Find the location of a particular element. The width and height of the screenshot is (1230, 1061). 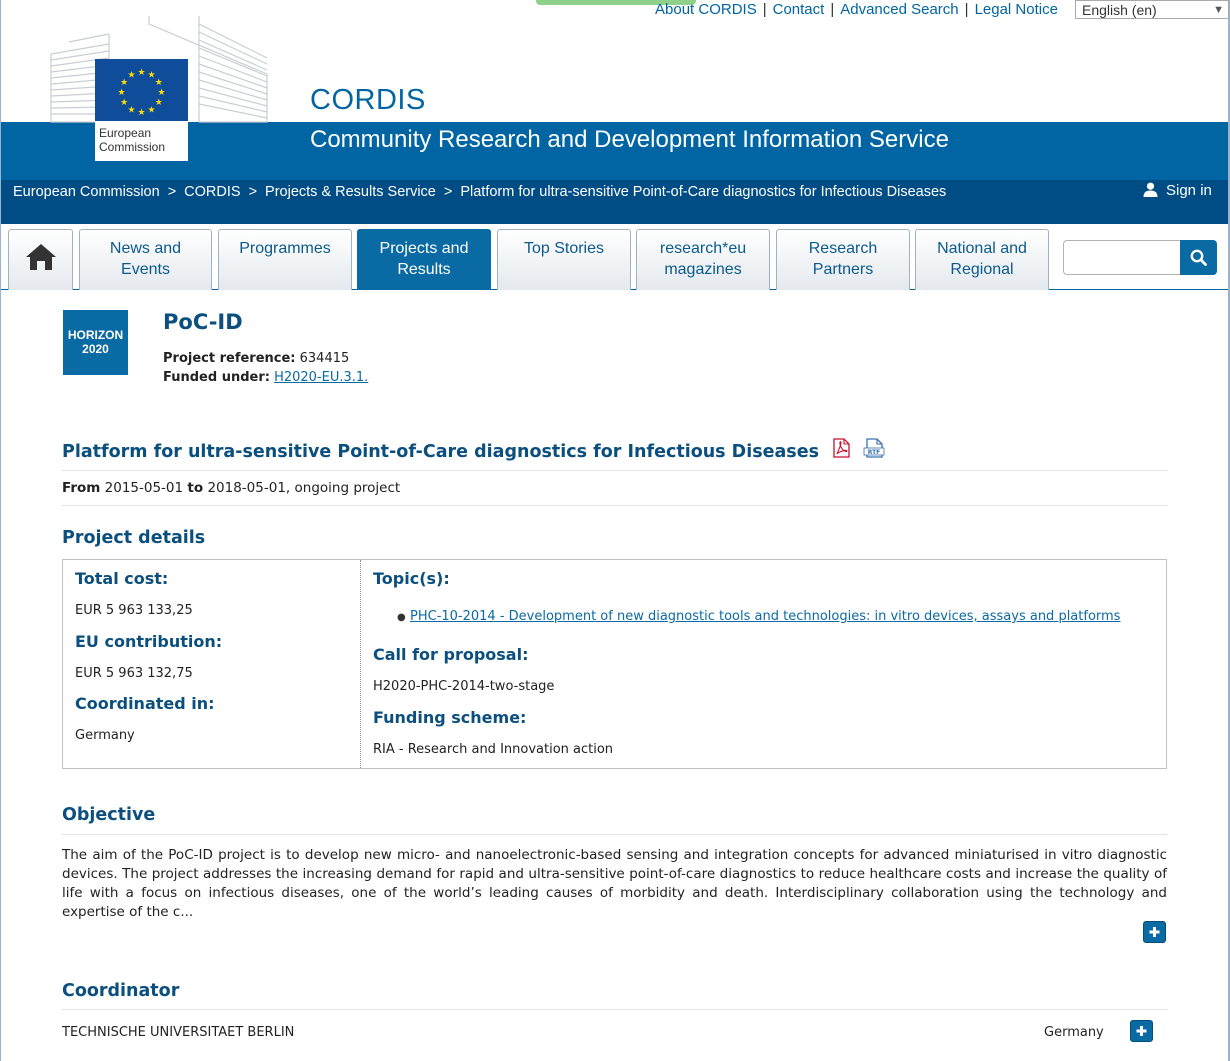

project-reference-row: Project reference: 634415 is located at coordinates (265, 358).